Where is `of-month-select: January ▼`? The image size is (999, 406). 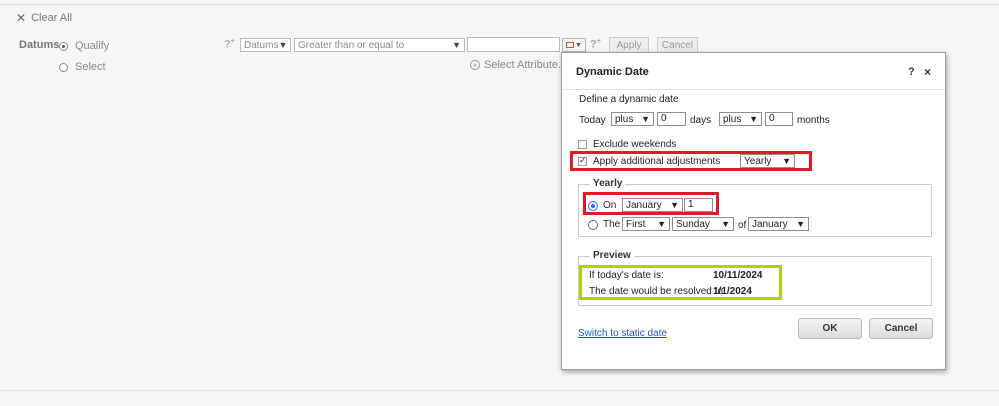
of-month-select: January ▼ is located at coordinates (778, 224).